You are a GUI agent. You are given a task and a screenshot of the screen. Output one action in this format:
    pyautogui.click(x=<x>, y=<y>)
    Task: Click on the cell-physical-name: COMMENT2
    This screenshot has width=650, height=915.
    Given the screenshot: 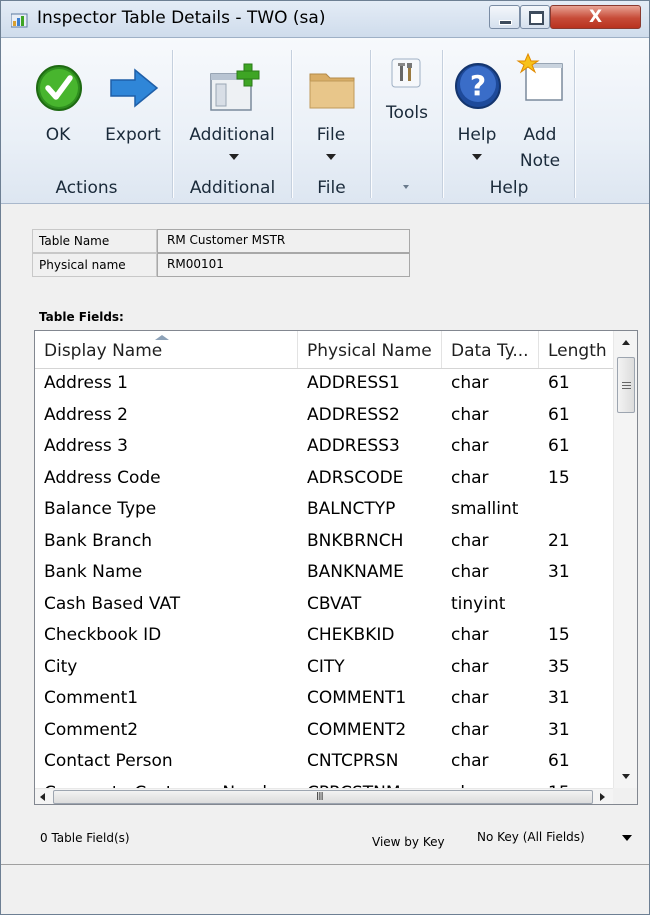 What is the action you would take?
    pyautogui.click(x=357, y=729)
    